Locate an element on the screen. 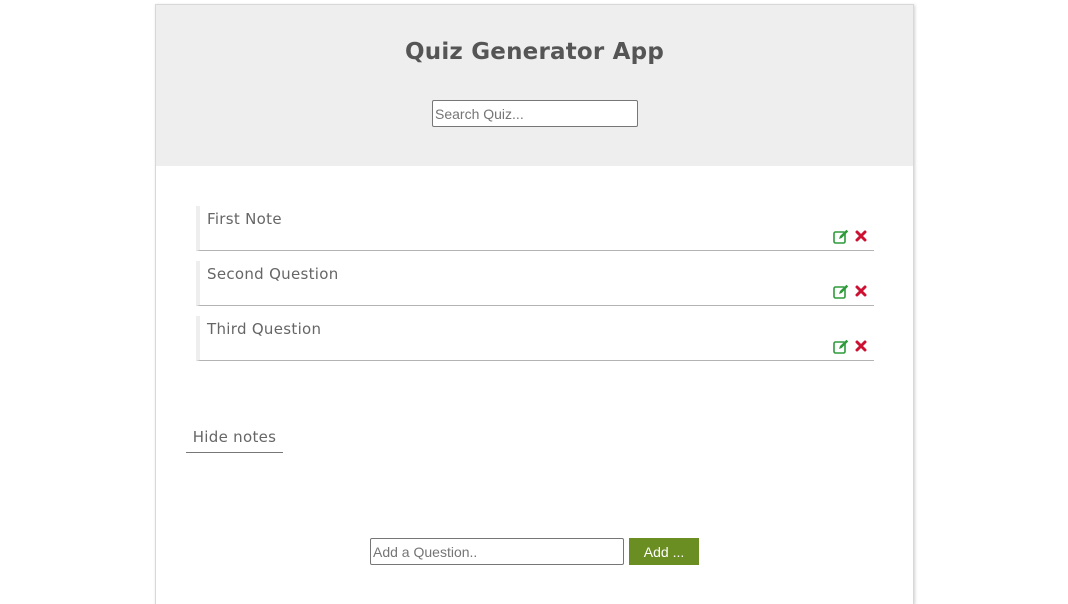 The width and height of the screenshot is (1068, 604). list-item: Second Question is located at coordinates (535, 283).